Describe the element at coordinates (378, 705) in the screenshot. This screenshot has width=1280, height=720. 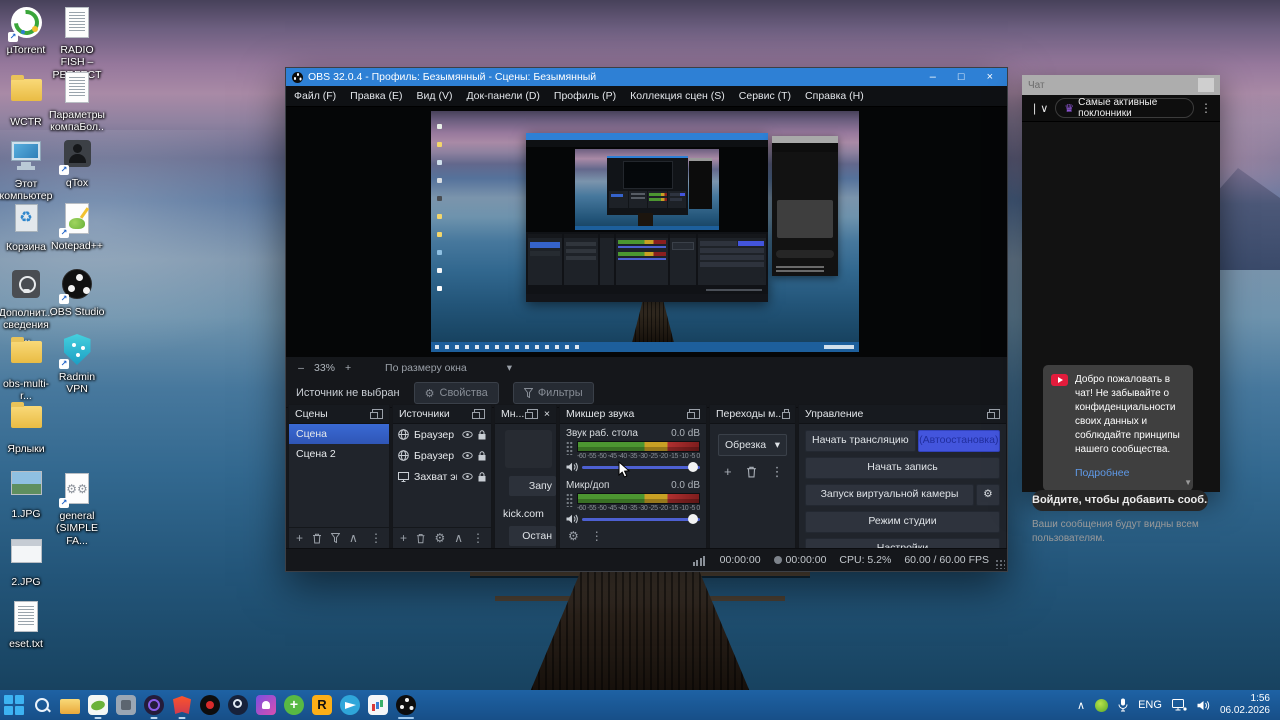
I see `taskbar-stats-app` at that location.